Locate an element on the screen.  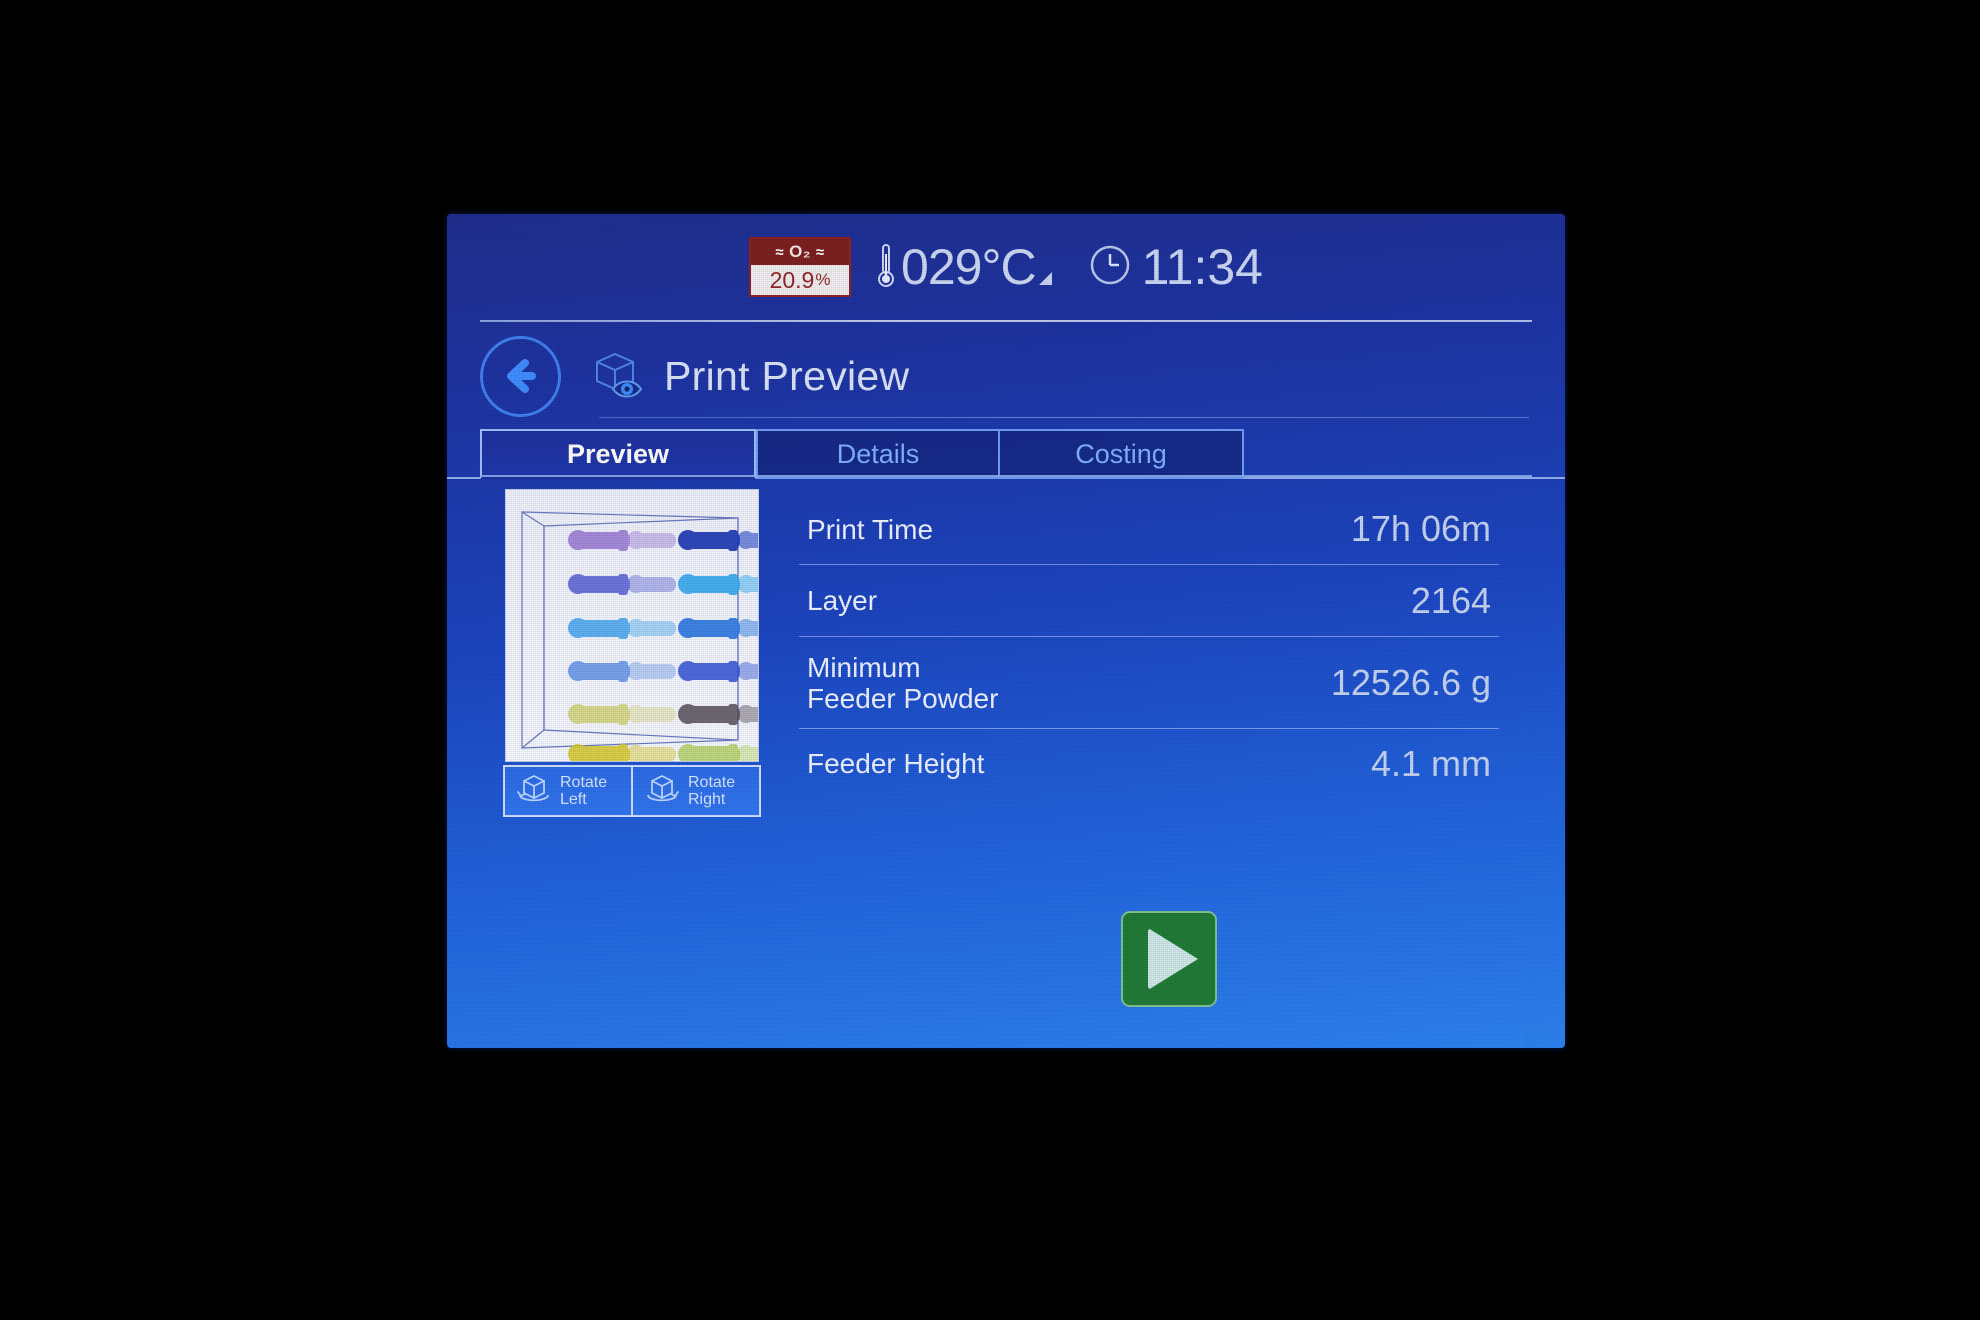
status-bar: ≈ O₂ ≈ 20.9% 029 °C 11:34 is located at coordinates (1006, 267).